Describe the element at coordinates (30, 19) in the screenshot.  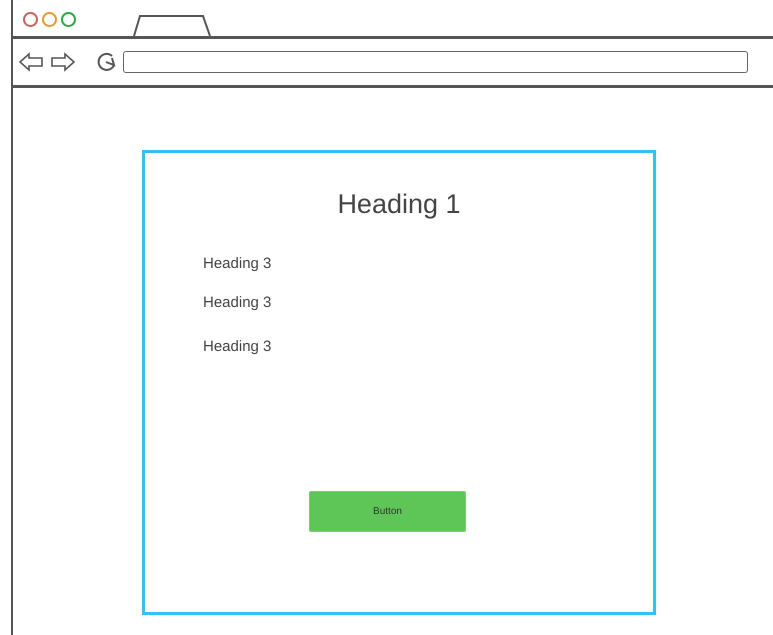
I see `close-dot-icon` at that location.